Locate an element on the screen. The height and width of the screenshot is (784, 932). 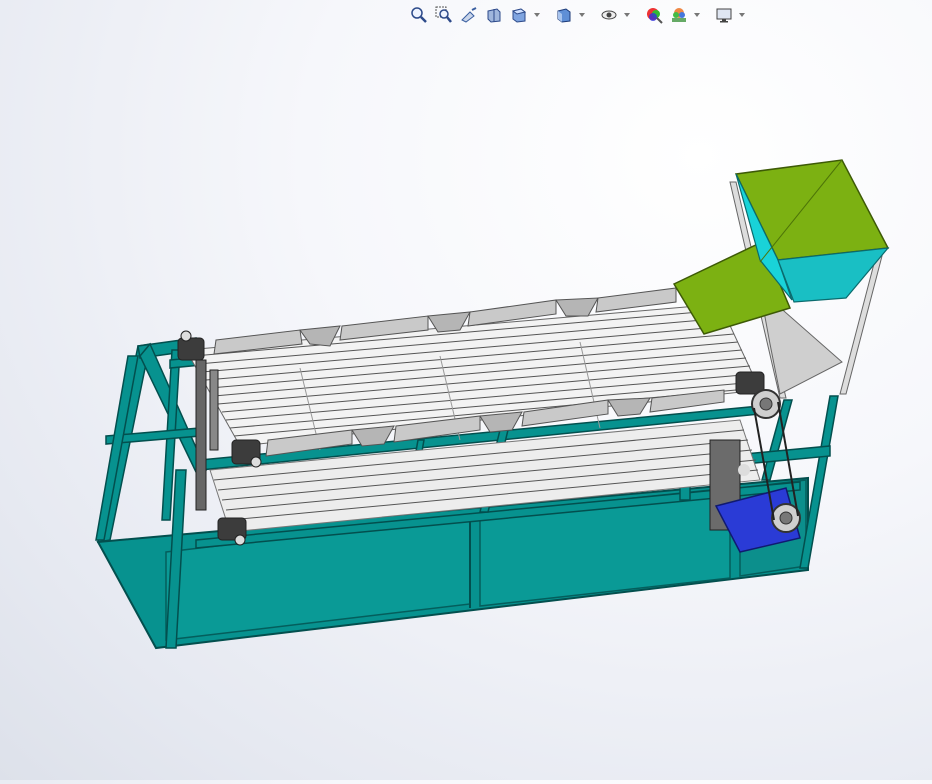
display-style-icon is located at coordinates (564, 15).